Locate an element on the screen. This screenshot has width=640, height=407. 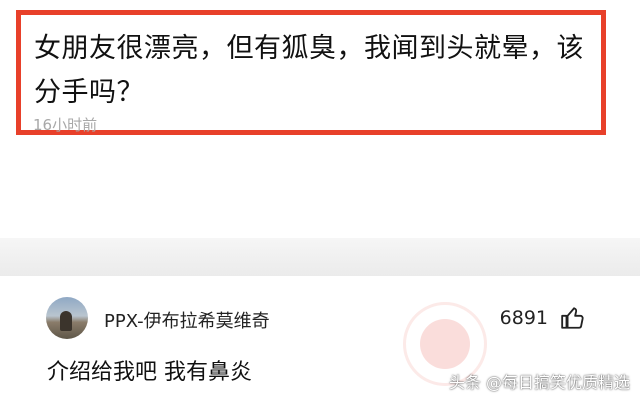
watermark: 头条 @每日搞笑优质精选 is located at coordinates (539, 382).